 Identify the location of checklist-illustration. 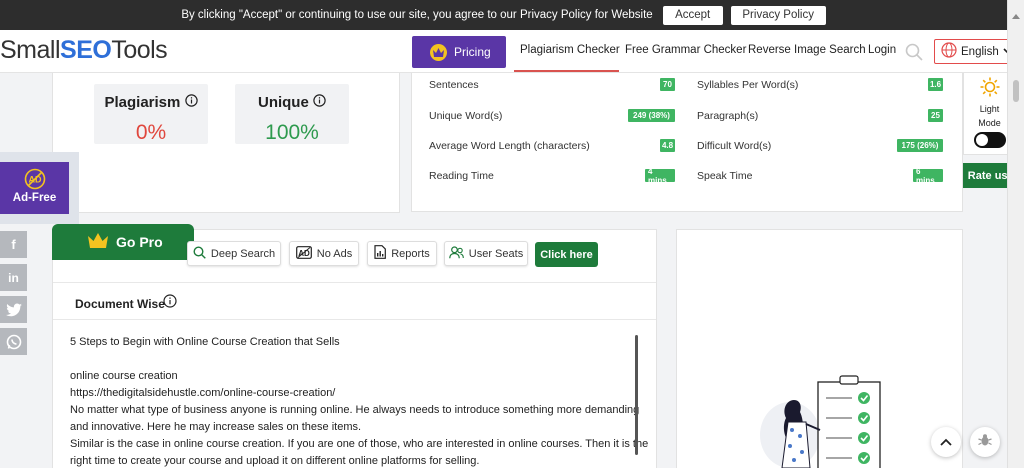
(825, 414).